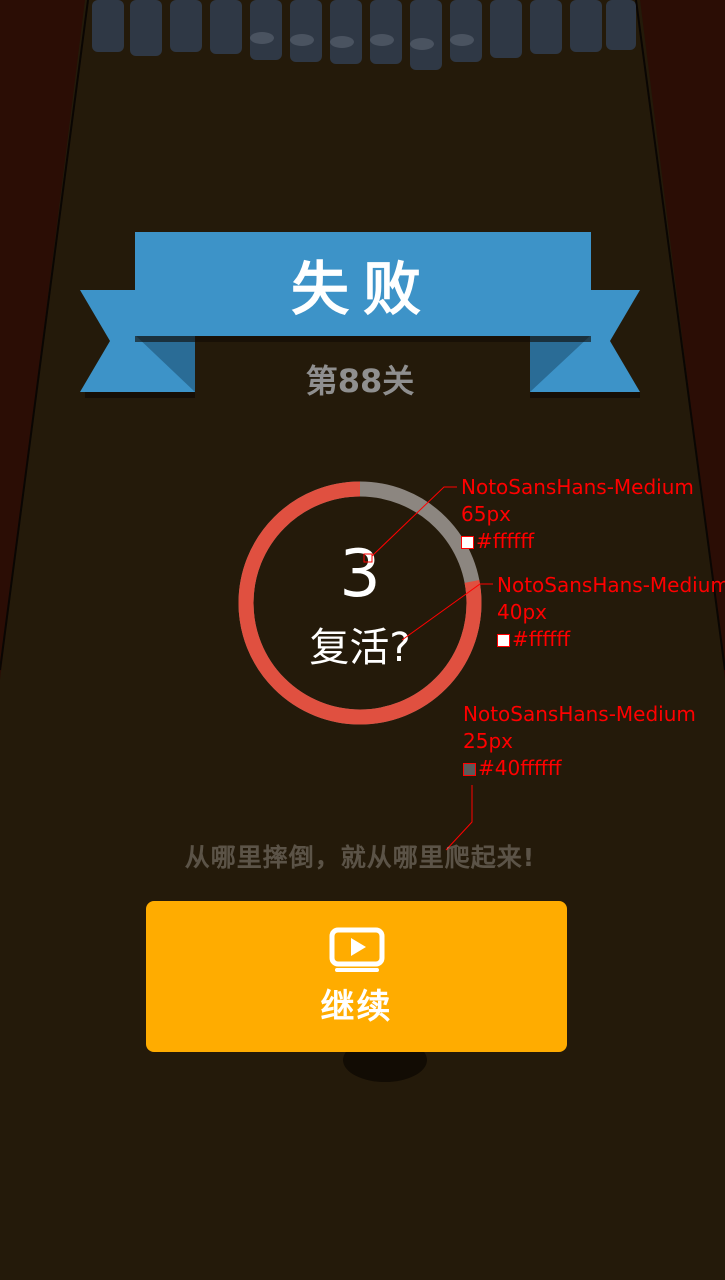 This screenshot has width=725, height=1280. What do you see at coordinates (360, 857) in the screenshot?
I see `motto-text: 从哪里摔倒，就从哪里爬起来!` at bounding box center [360, 857].